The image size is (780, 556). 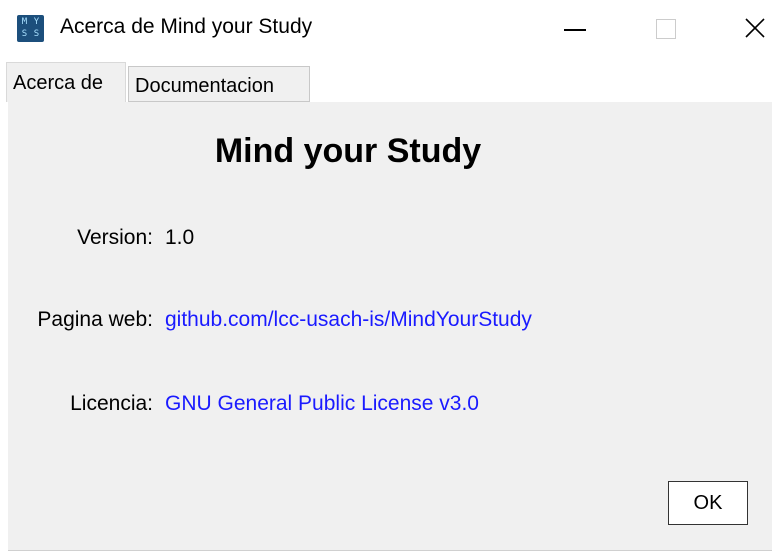 I want to click on close-button, so click(x=754, y=28).